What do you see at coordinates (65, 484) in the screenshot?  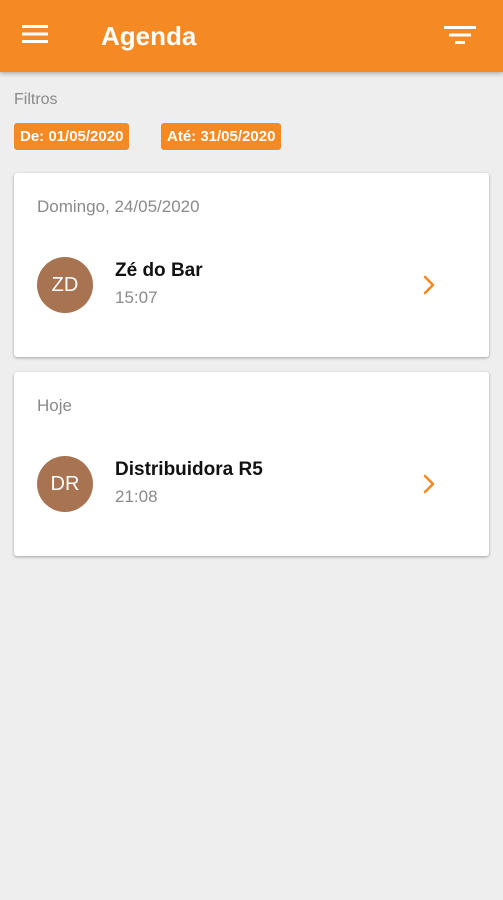 I see `avatar: DR` at bounding box center [65, 484].